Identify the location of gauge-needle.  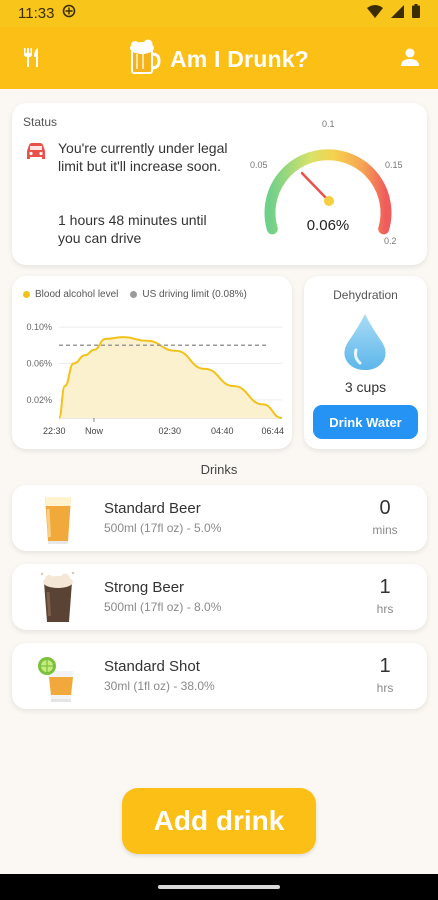
(315, 186).